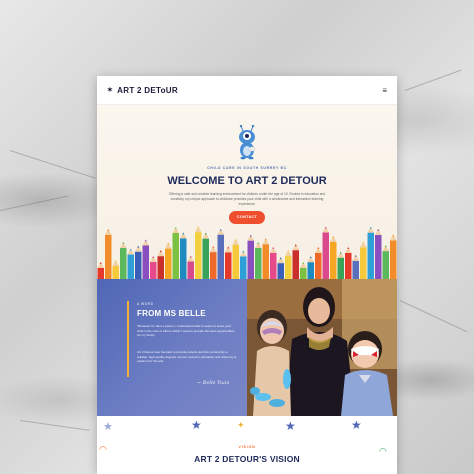 Image resolution: width=474 pixels, height=474 pixels. Describe the element at coordinates (322, 347) in the screenshot. I see `family-photo` at that location.